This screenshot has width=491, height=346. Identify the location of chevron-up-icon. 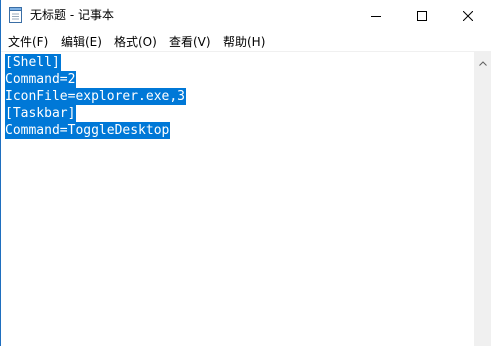
(482, 60).